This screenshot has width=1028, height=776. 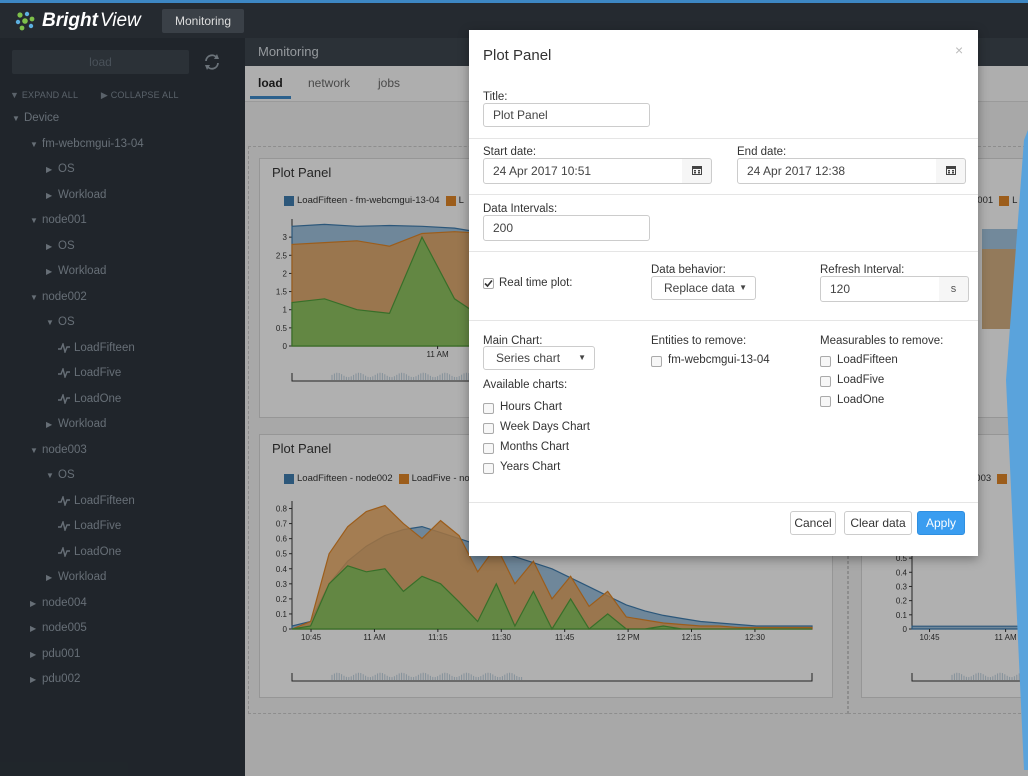 What do you see at coordinates (535, 447) in the screenshot?
I see `available-chart-label: Months Chart` at bounding box center [535, 447].